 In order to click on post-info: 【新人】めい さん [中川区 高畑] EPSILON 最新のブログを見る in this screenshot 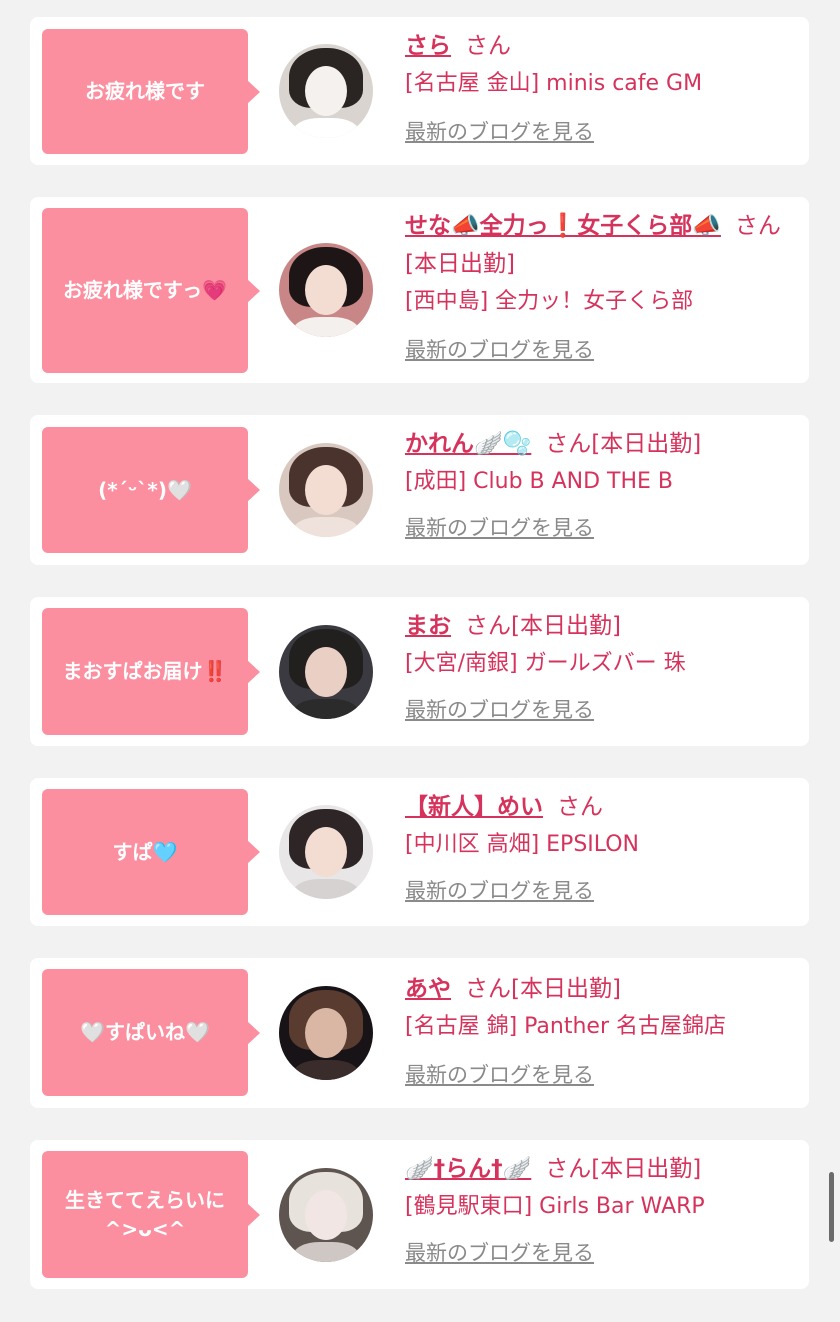, I will do `click(601, 849)`.